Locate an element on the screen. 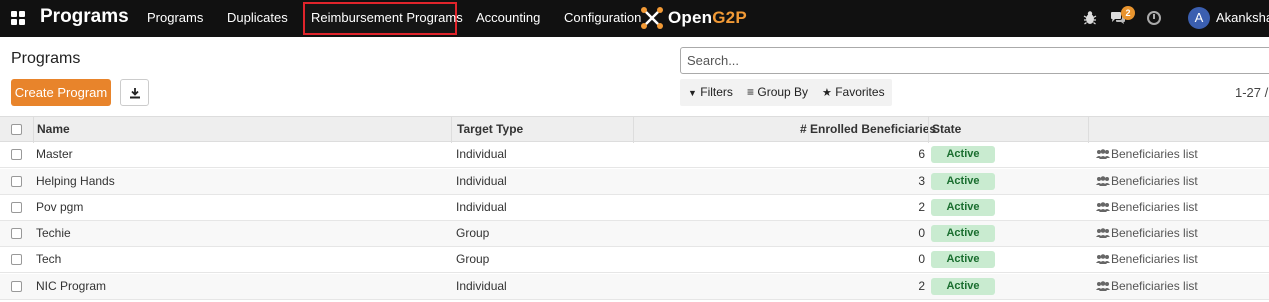 This screenshot has width=1269, height=302. app-brand: Programs is located at coordinates (84, 17).